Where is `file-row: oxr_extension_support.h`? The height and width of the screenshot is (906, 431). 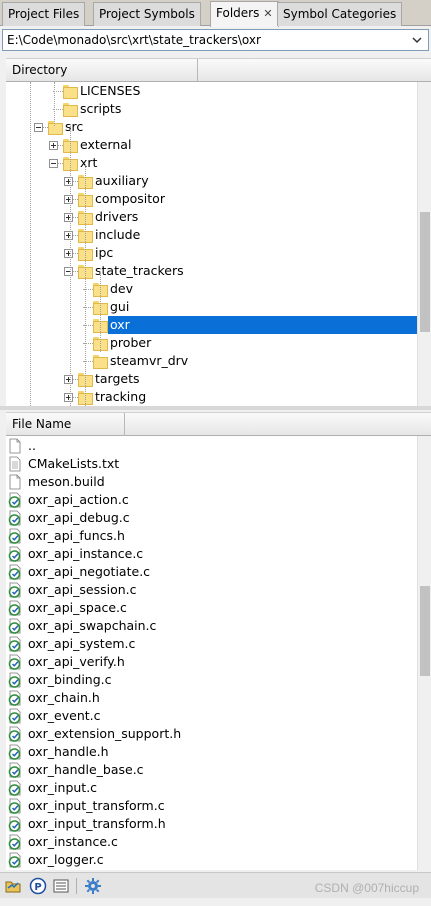 file-row: oxr_extension_support.h is located at coordinates (210, 734).